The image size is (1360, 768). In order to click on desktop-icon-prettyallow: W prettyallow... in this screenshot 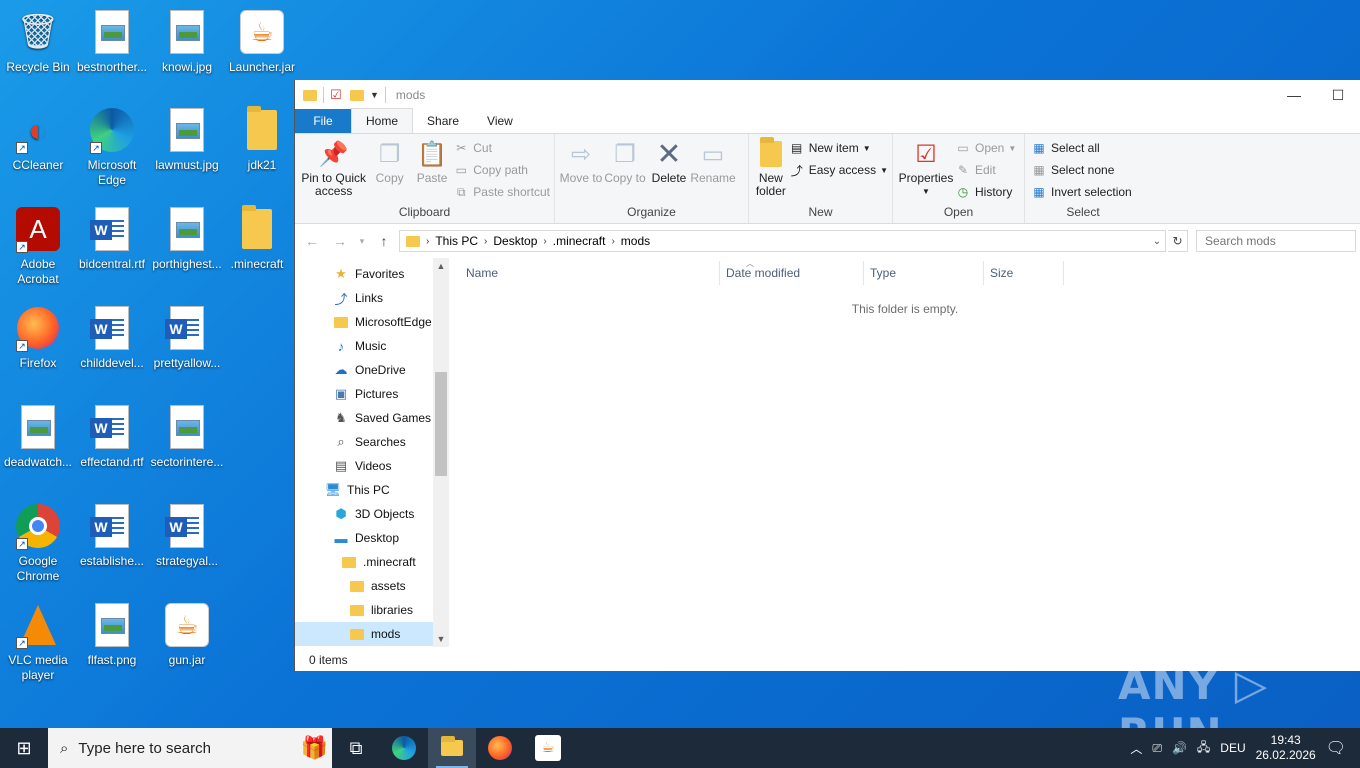, I will do `click(187, 337)`.